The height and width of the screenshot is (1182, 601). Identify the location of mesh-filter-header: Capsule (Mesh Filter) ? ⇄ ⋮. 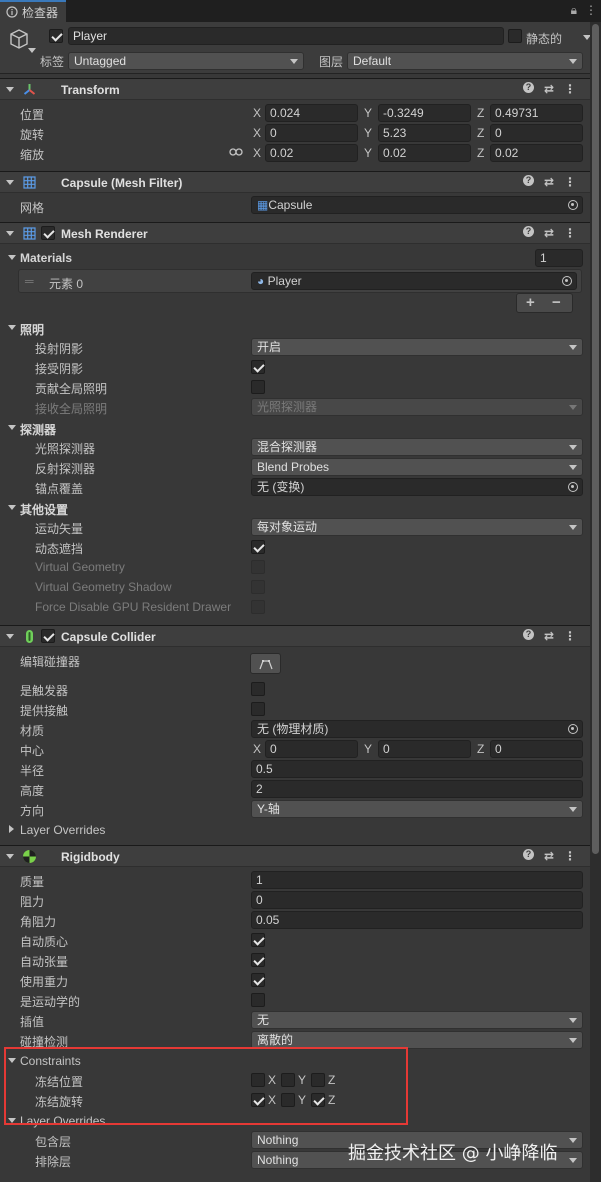
(295, 182).